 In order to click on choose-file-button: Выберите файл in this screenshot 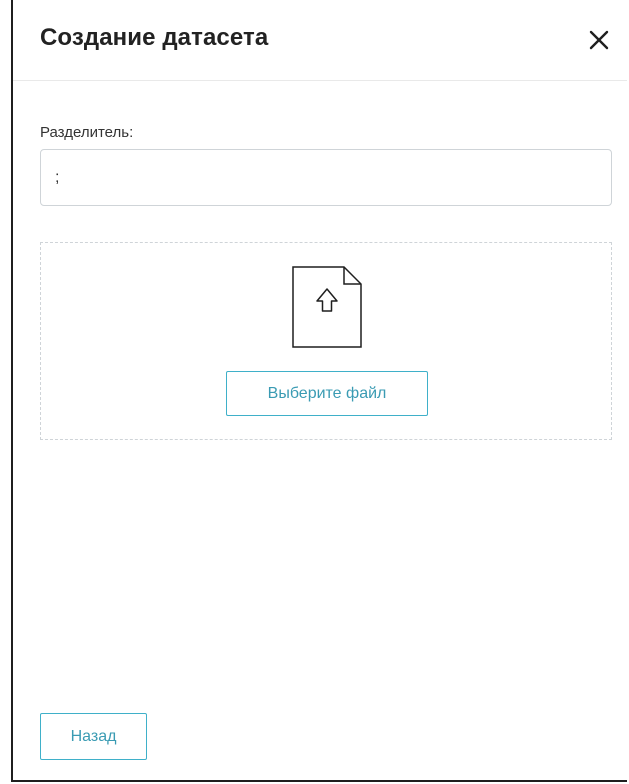, I will do `click(327, 393)`.